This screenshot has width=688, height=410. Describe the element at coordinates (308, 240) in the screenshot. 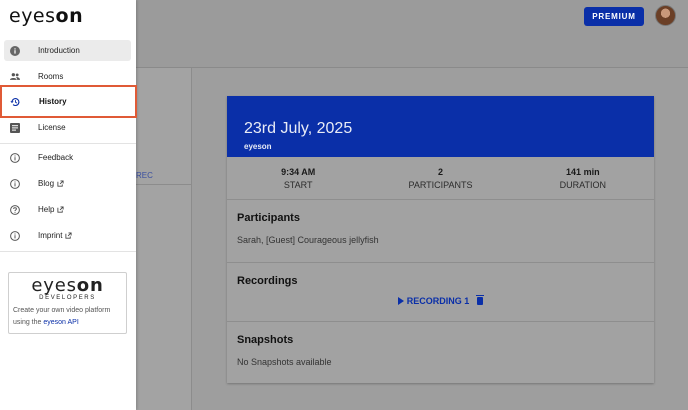

I see `participants-list: Sarah, [Guest] Courageous jellyfish` at that location.